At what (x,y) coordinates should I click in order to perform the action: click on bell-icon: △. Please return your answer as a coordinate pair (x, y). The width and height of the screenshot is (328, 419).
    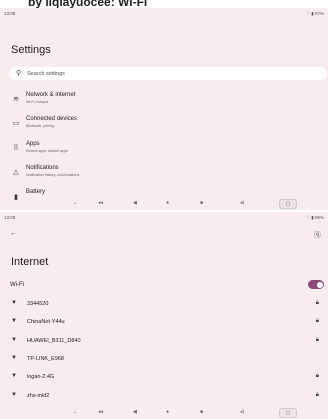
    Looking at the image, I should click on (16, 172).